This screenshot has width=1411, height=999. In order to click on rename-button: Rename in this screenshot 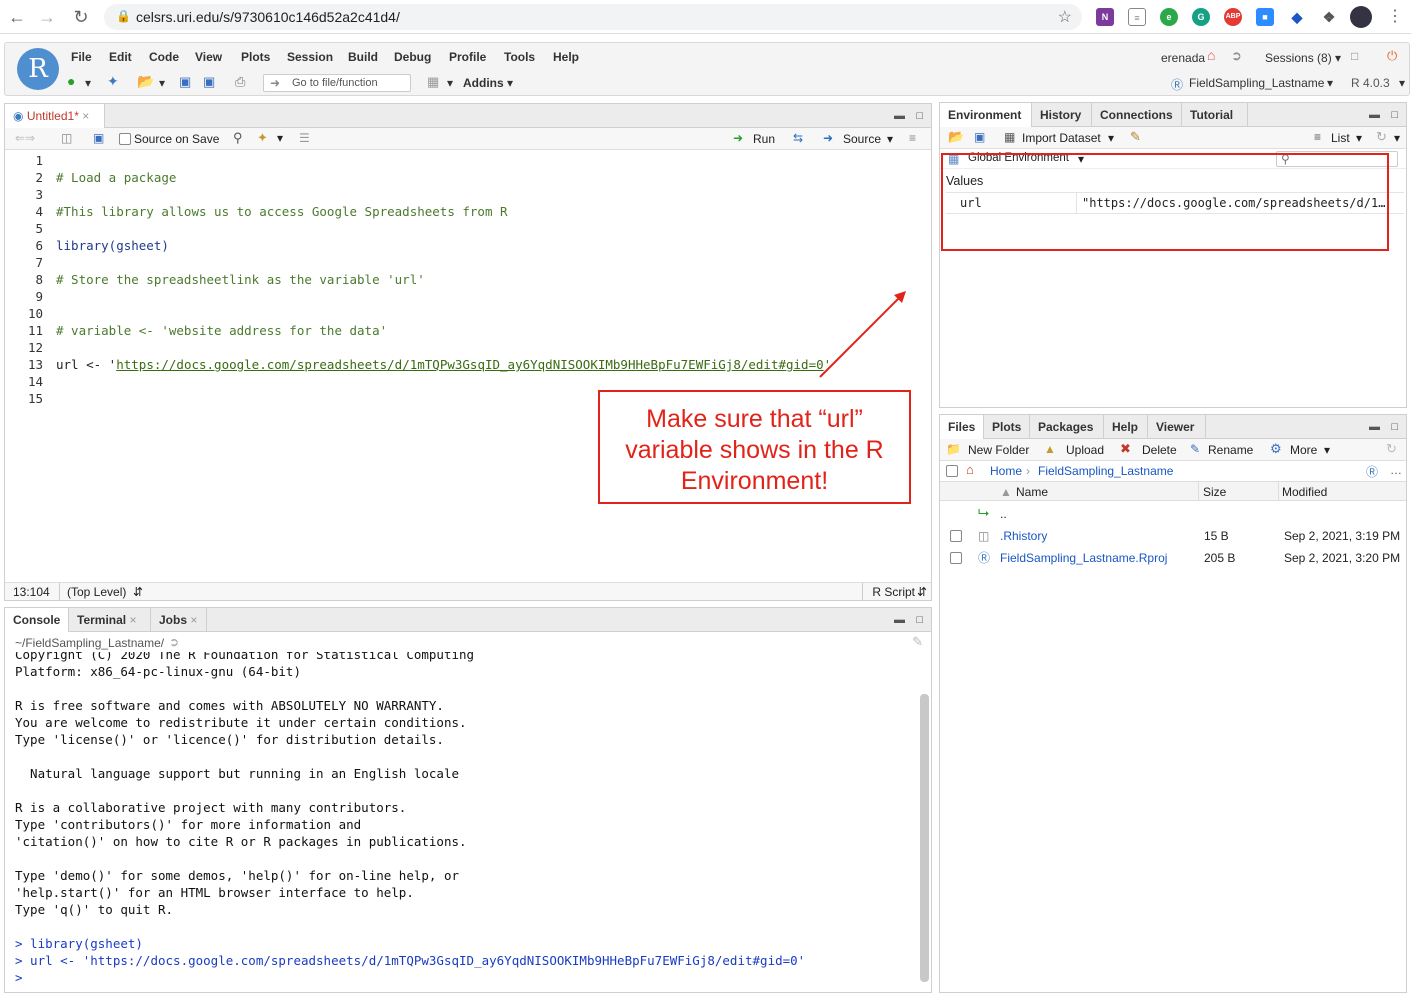, I will do `click(1230, 450)`.